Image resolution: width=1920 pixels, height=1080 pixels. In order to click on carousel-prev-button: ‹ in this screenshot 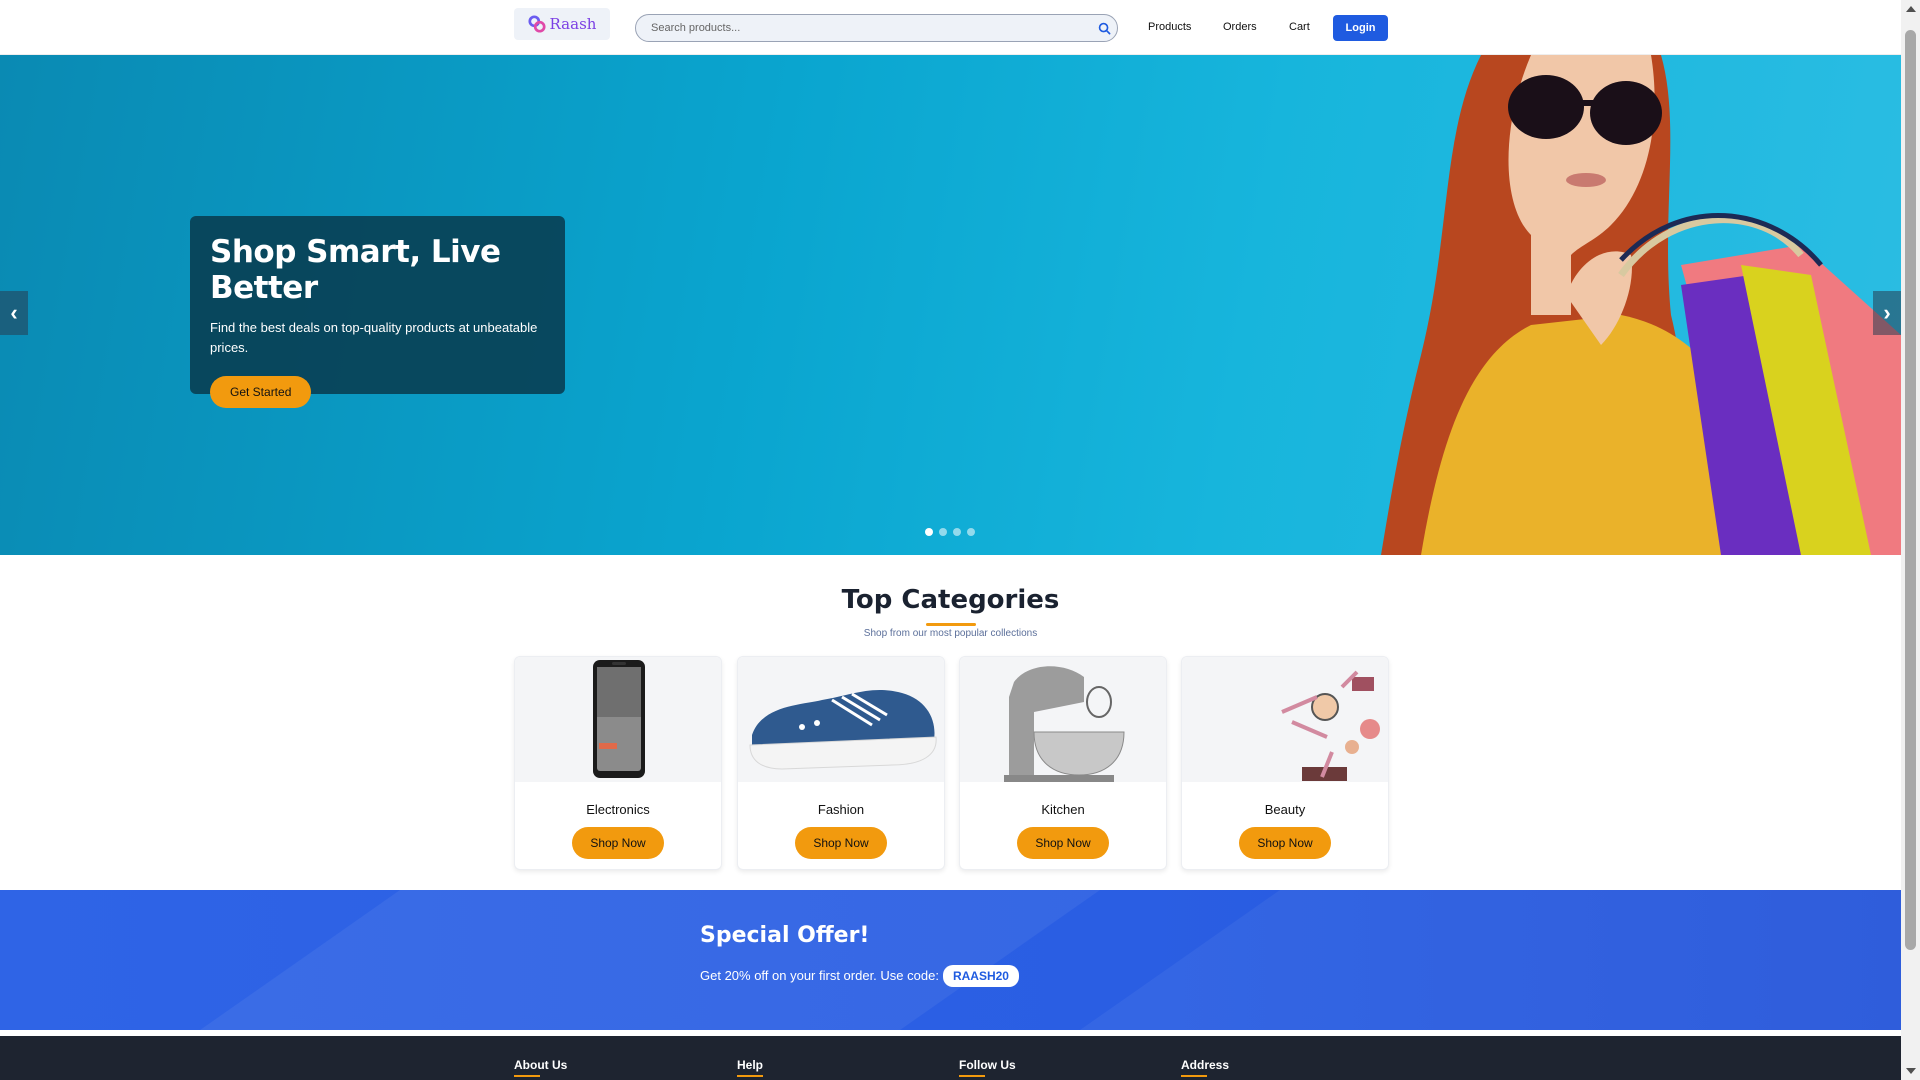, I will do `click(14, 313)`.